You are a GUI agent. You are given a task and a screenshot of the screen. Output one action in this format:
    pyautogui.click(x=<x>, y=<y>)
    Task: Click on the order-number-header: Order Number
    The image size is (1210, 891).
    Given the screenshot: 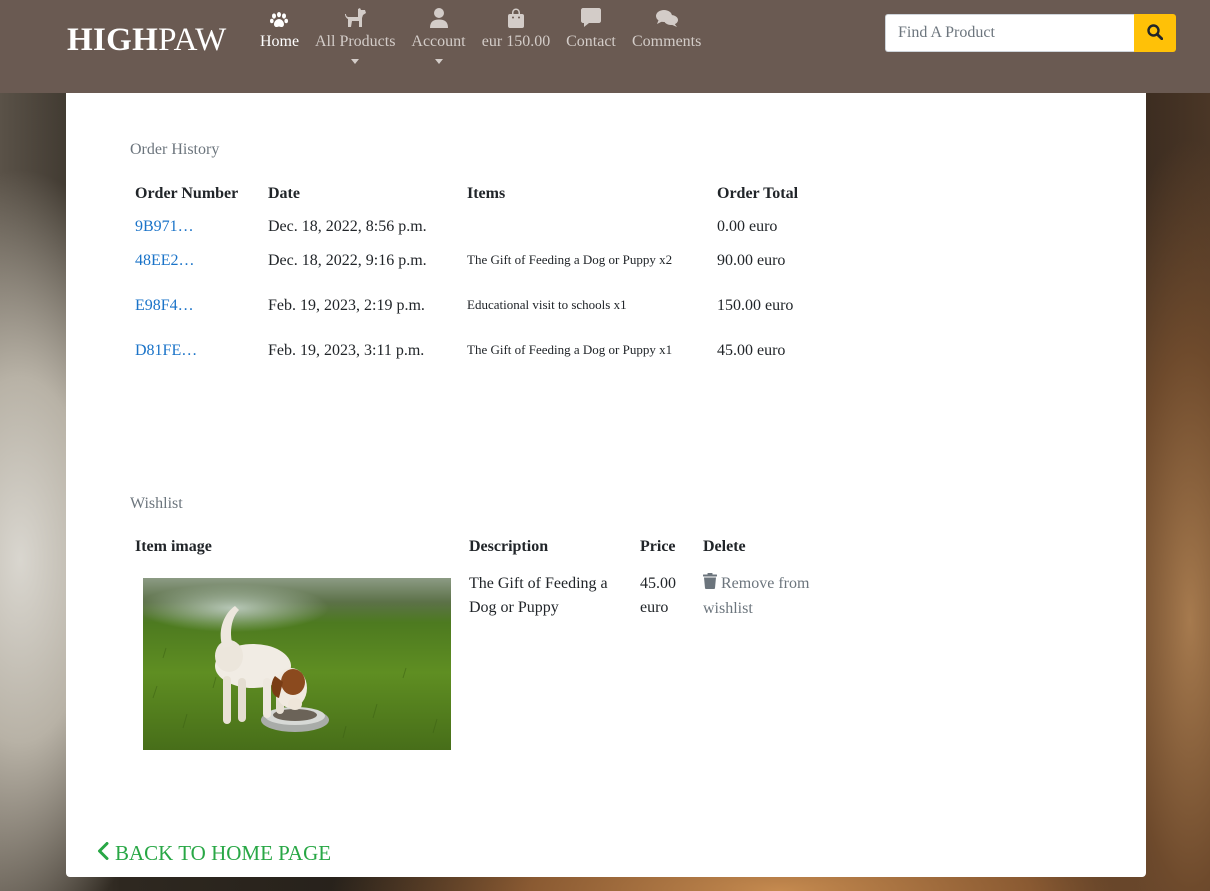 What is the action you would take?
    pyautogui.click(x=187, y=193)
    